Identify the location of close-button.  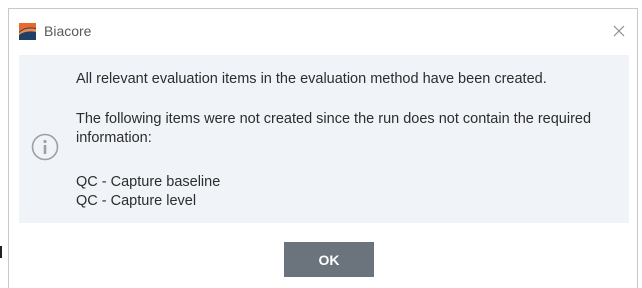
(619, 31).